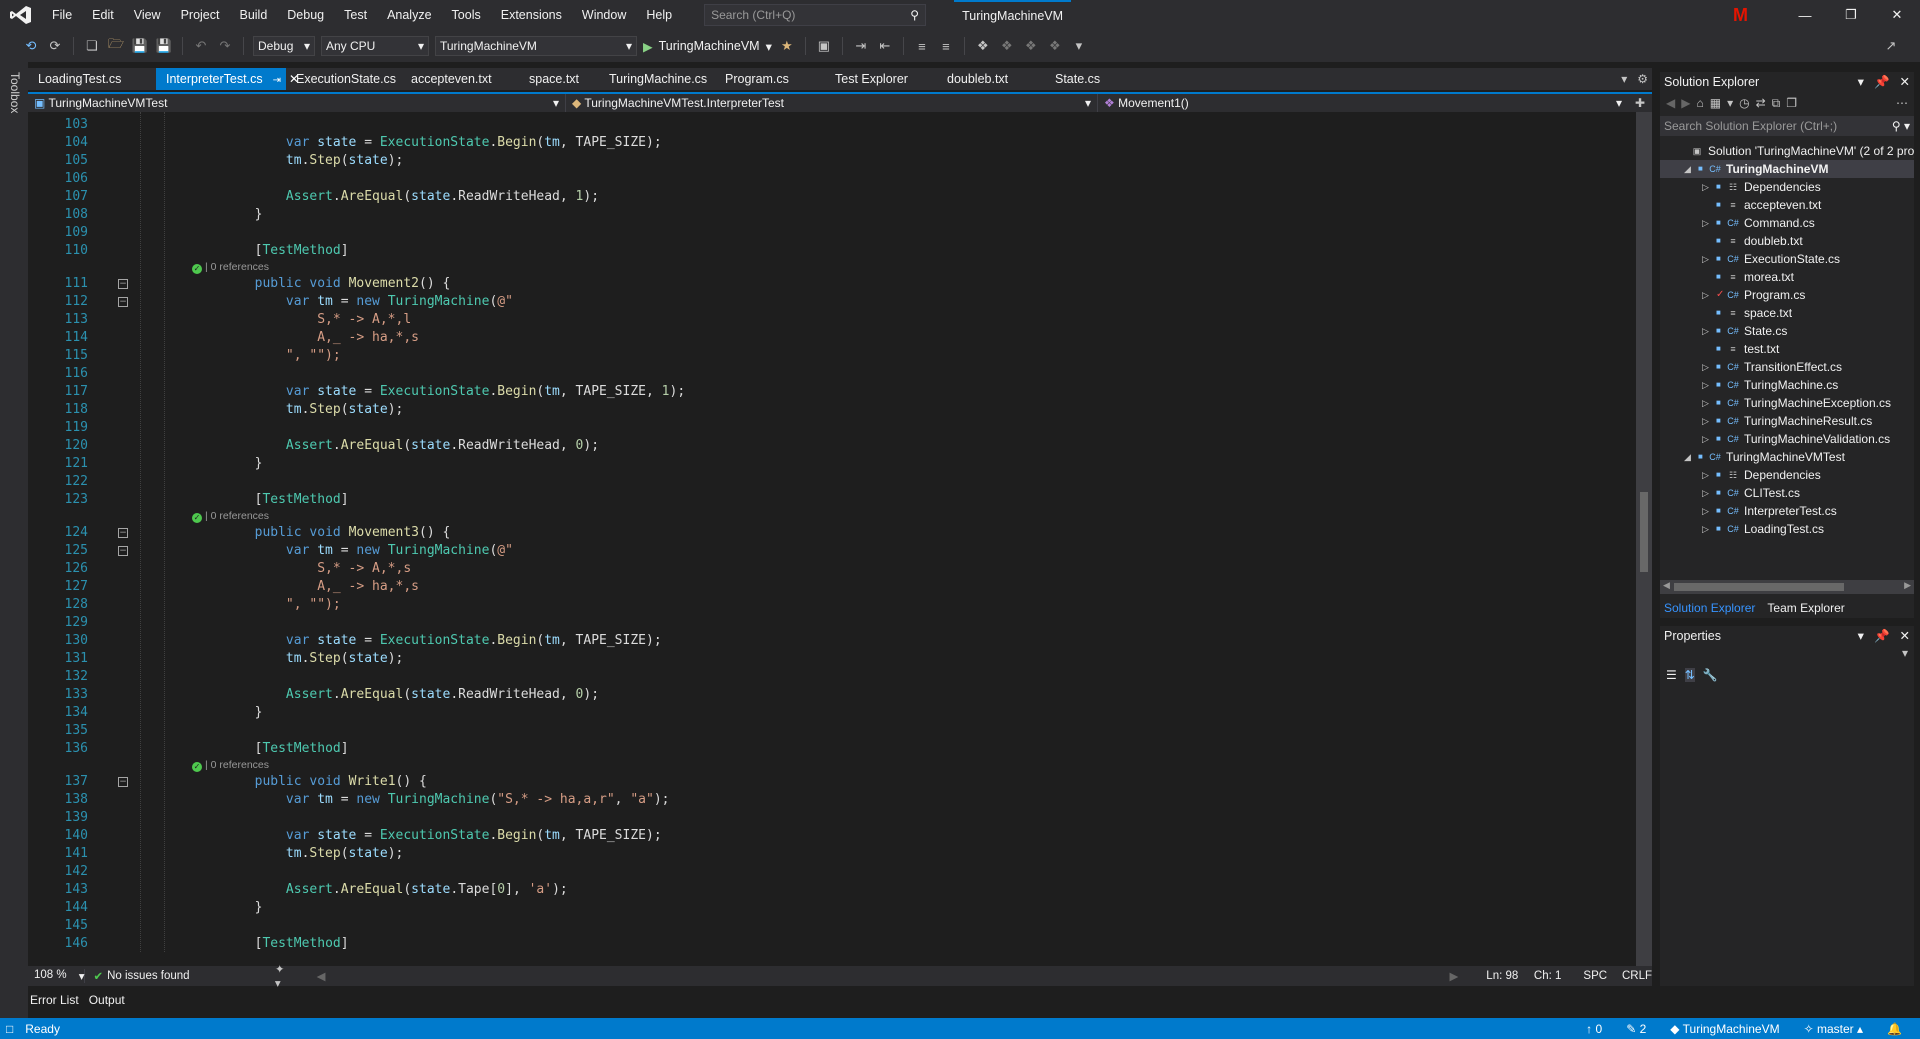 This screenshot has width=1920, height=1039. What do you see at coordinates (787, 46) in the screenshot?
I see `browser-link-icon: ★` at bounding box center [787, 46].